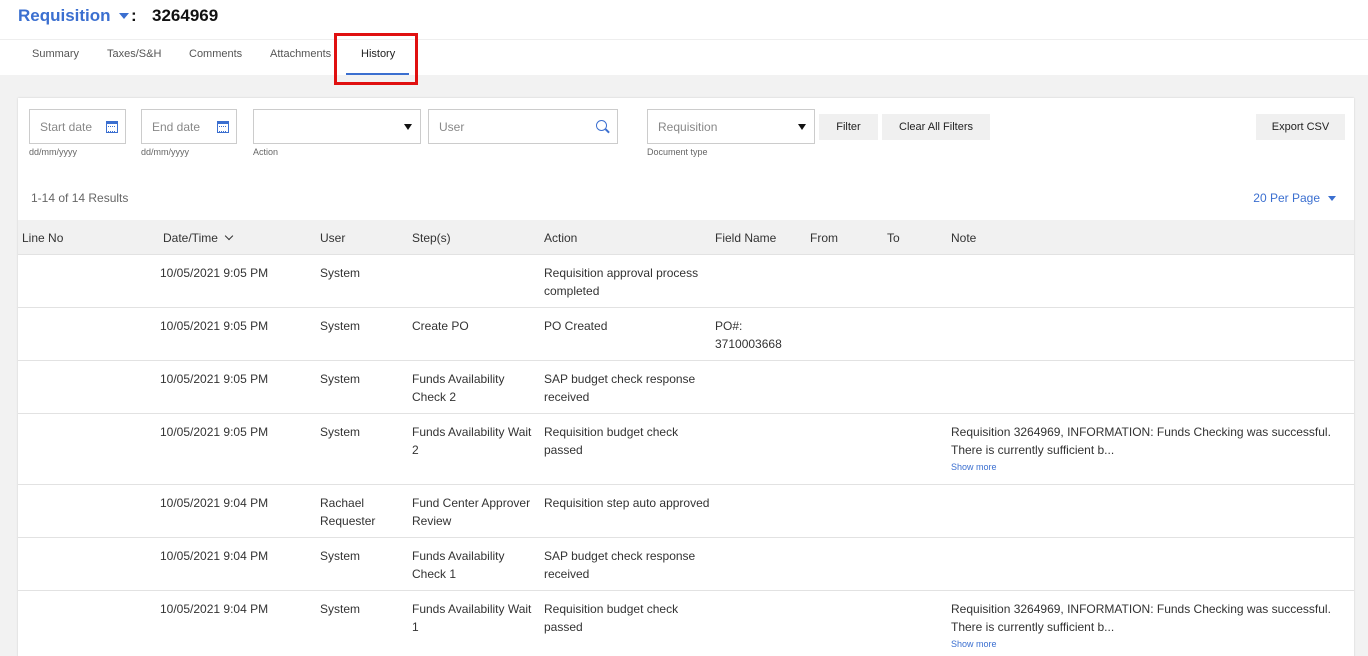 The image size is (1368, 656). I want to click on cell-action: Requisition step auto approved, so click(627, 503).